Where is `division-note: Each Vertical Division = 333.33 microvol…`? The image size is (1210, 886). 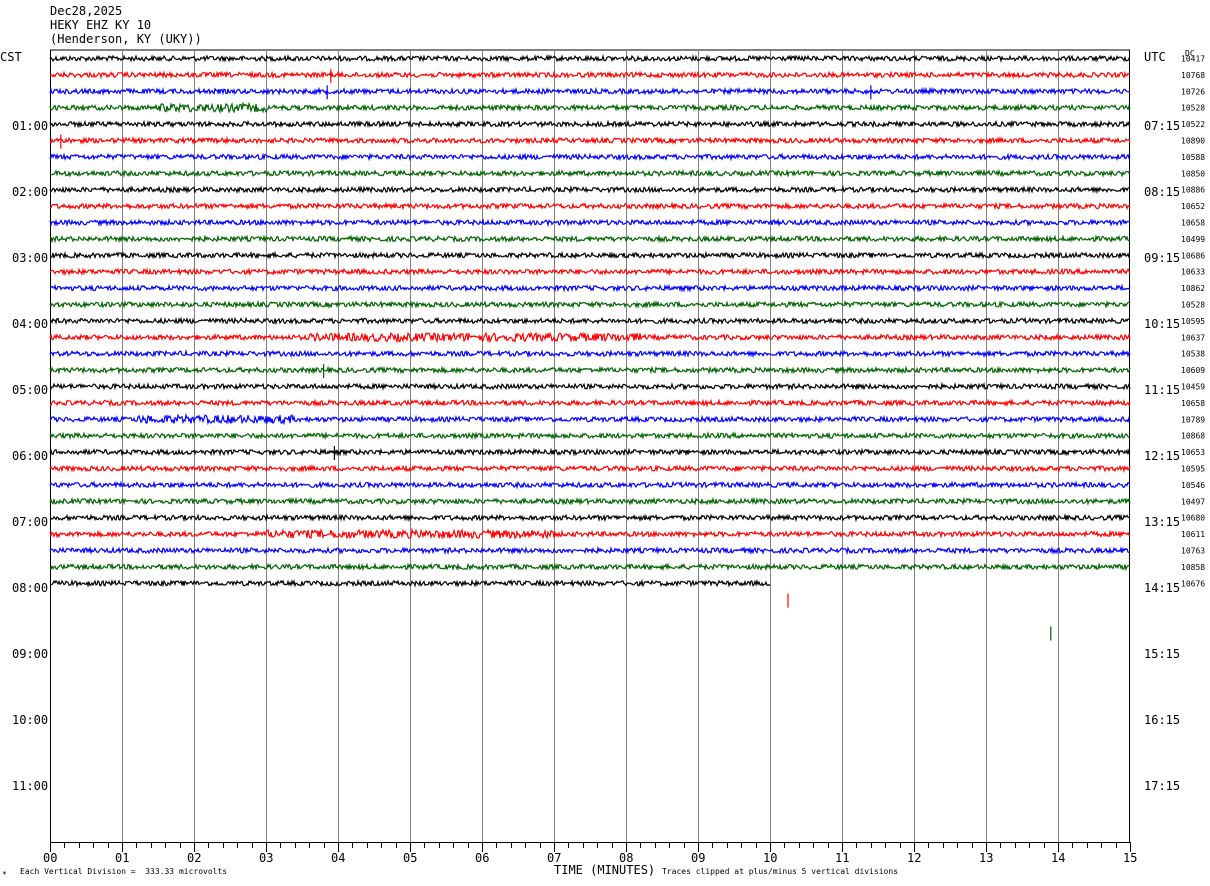
division-note: Each Vertical Division = 333.33 microvol… is located at coordinates (124, 871).